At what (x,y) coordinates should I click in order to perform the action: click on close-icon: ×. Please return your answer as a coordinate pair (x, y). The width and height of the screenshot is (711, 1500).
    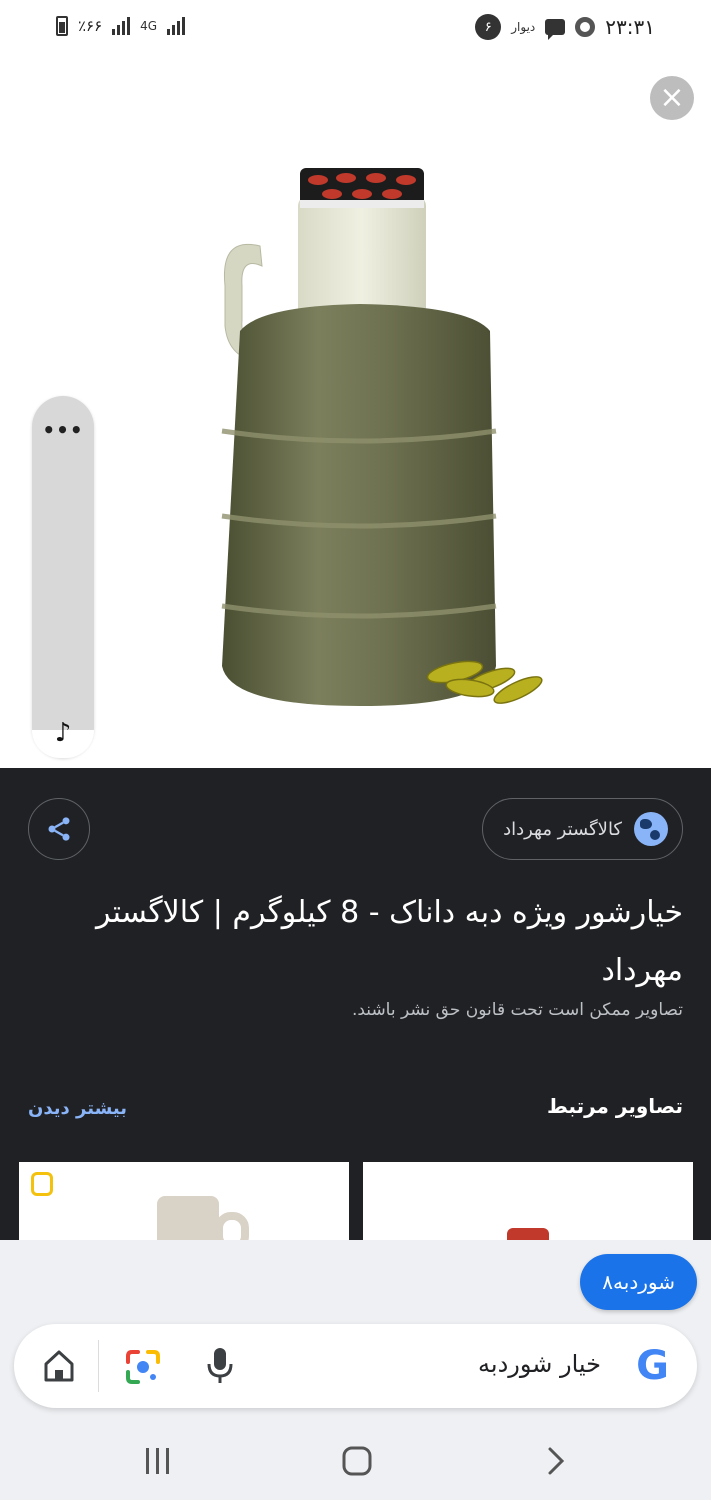
    Looking at the image, I should click on (672, 97).